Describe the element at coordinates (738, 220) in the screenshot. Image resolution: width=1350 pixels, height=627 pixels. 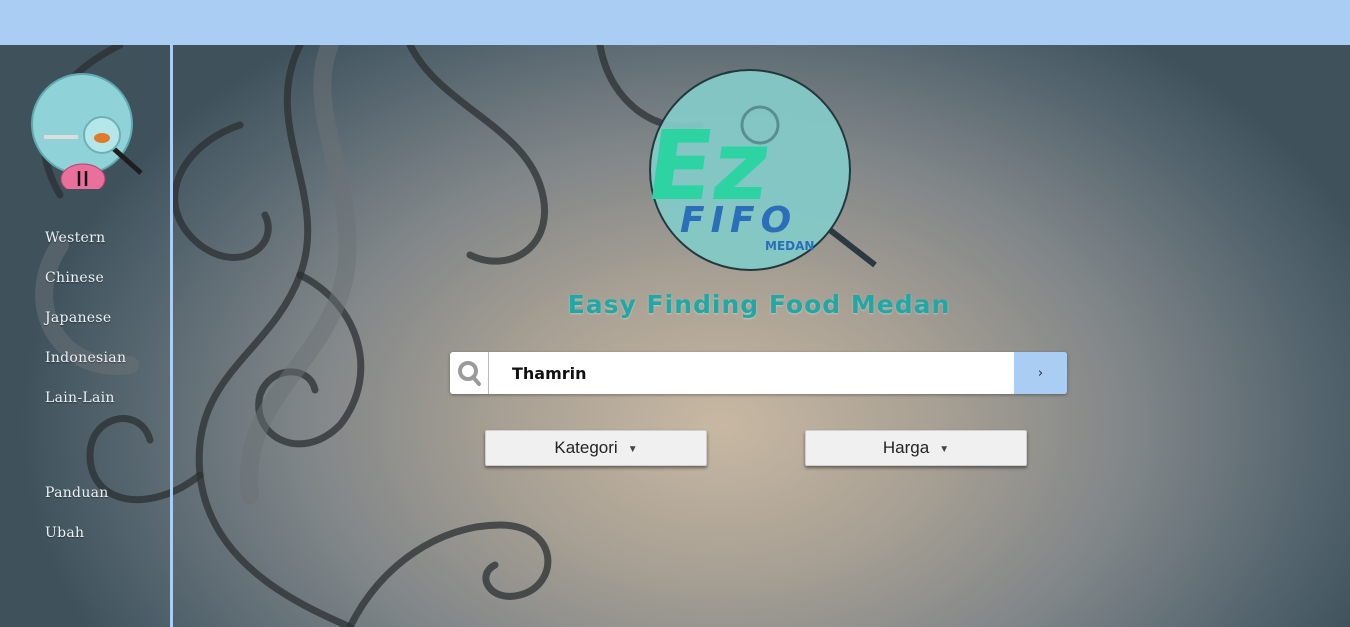
I see `logo-wordmark: FIFO` at that location.